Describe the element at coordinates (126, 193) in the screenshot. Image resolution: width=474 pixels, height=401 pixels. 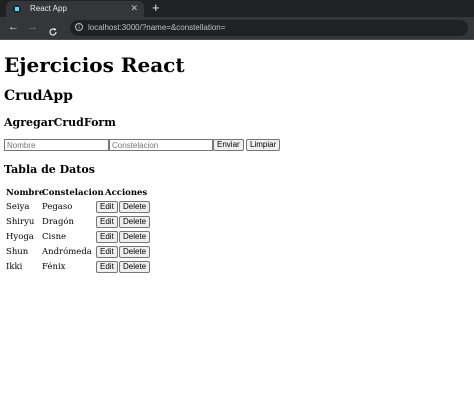
I see `header-actions: Acciones` at that location.